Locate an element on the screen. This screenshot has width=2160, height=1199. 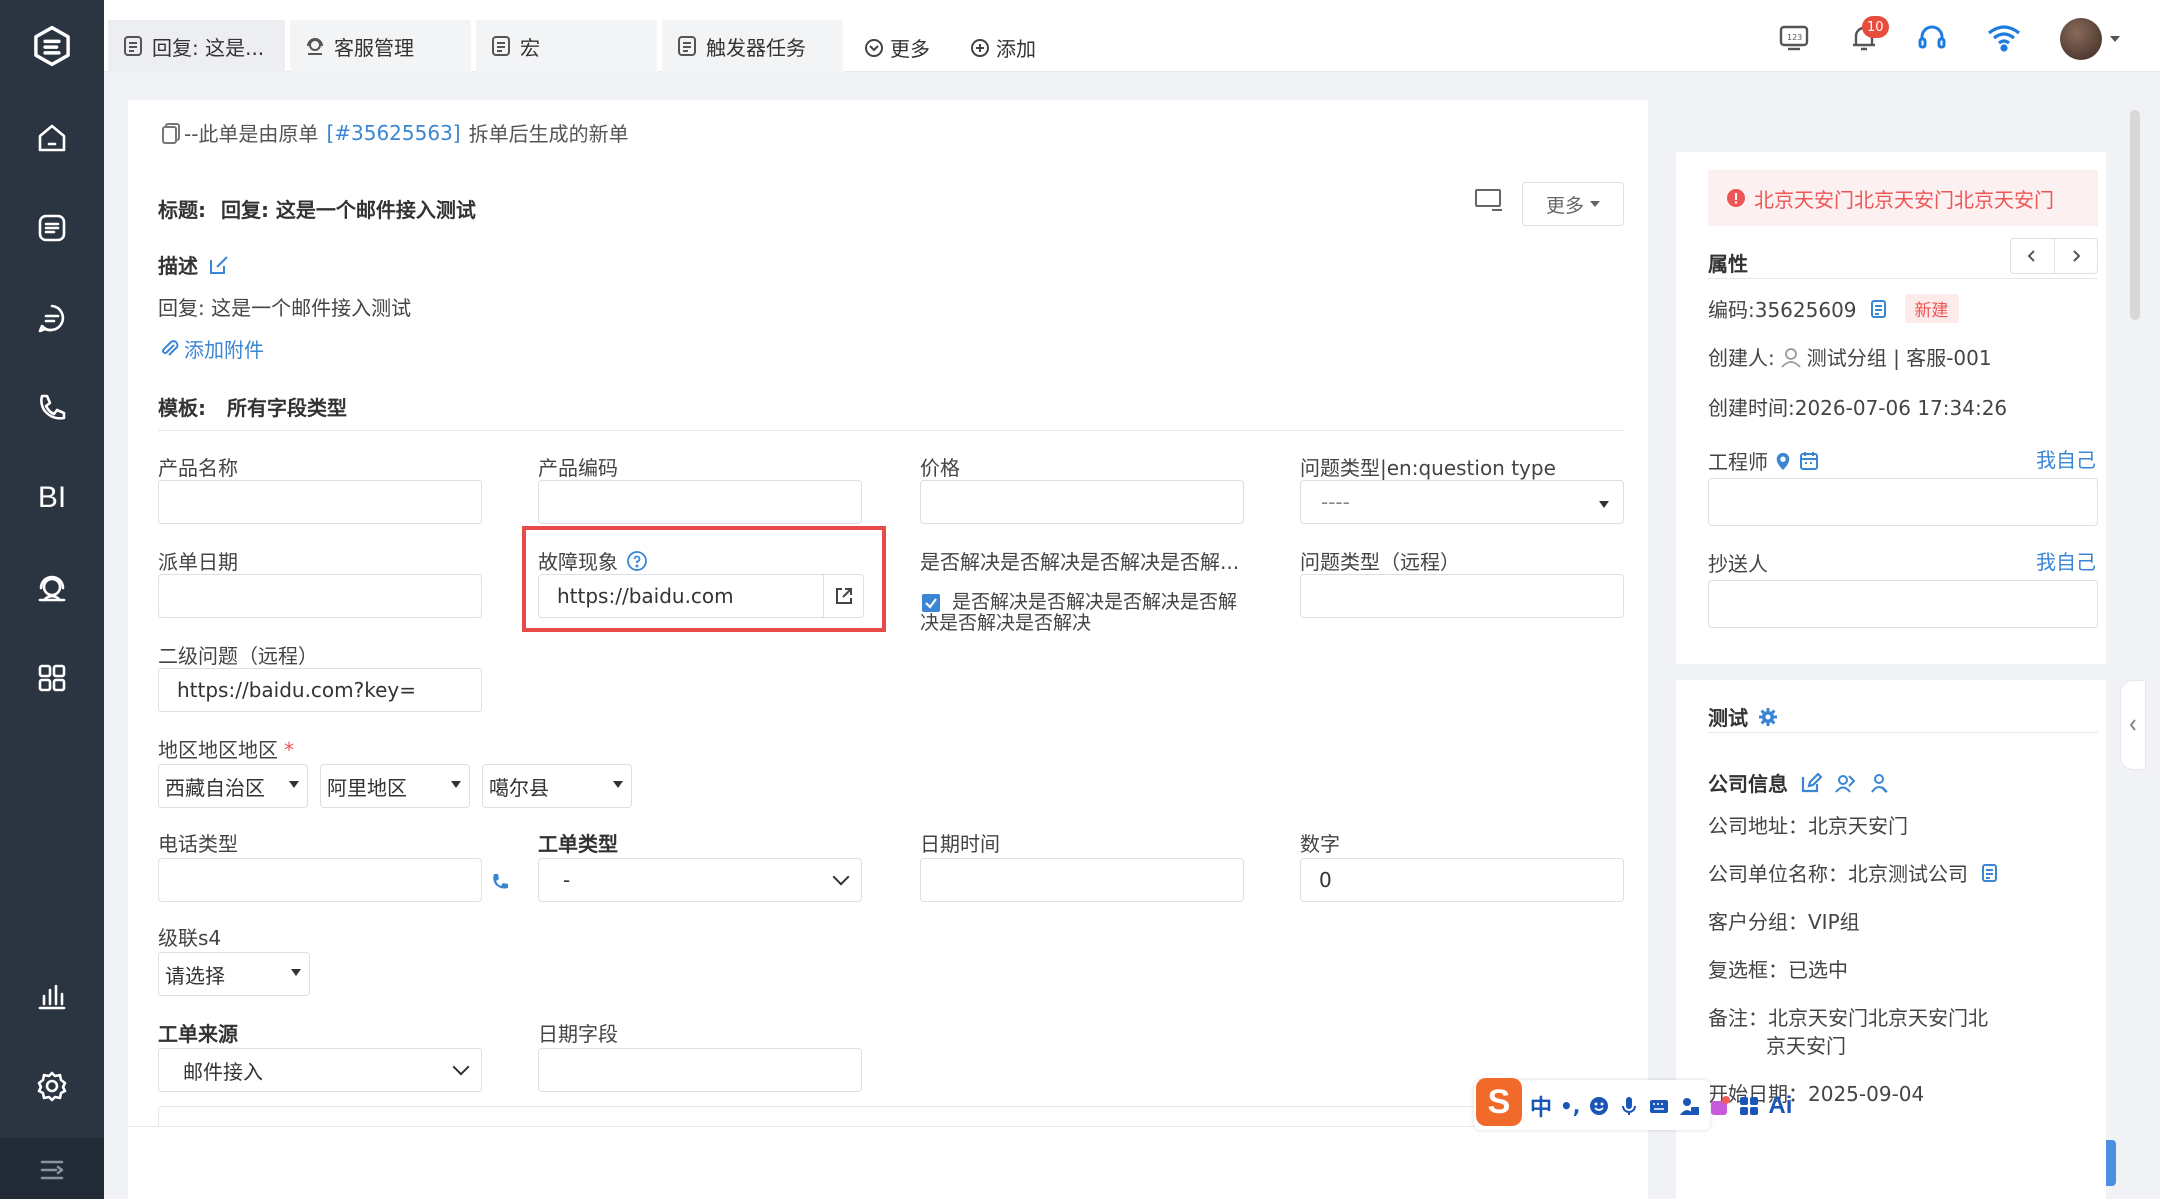
product-name-input is located at coordinates (320, 502).